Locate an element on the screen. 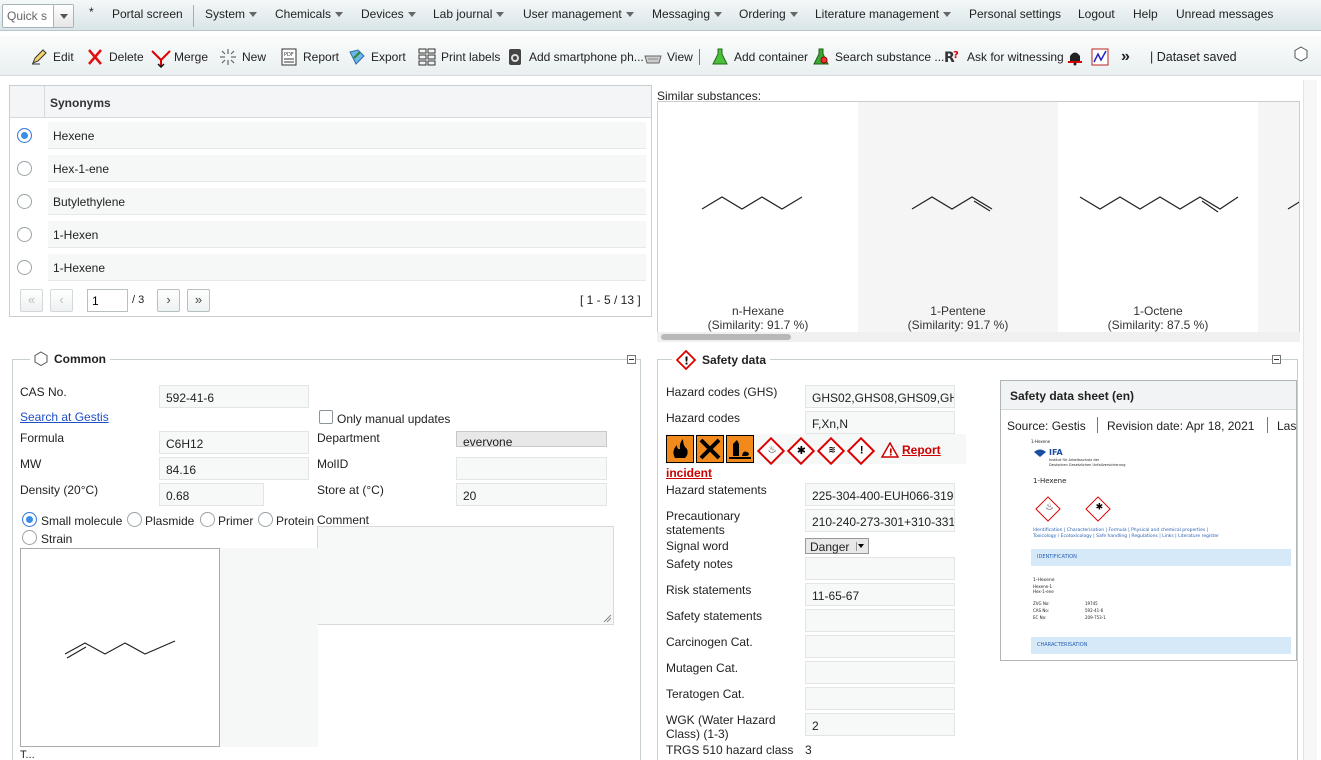  menu-item-messaging: Messaging is located at coordinates (687, 14).